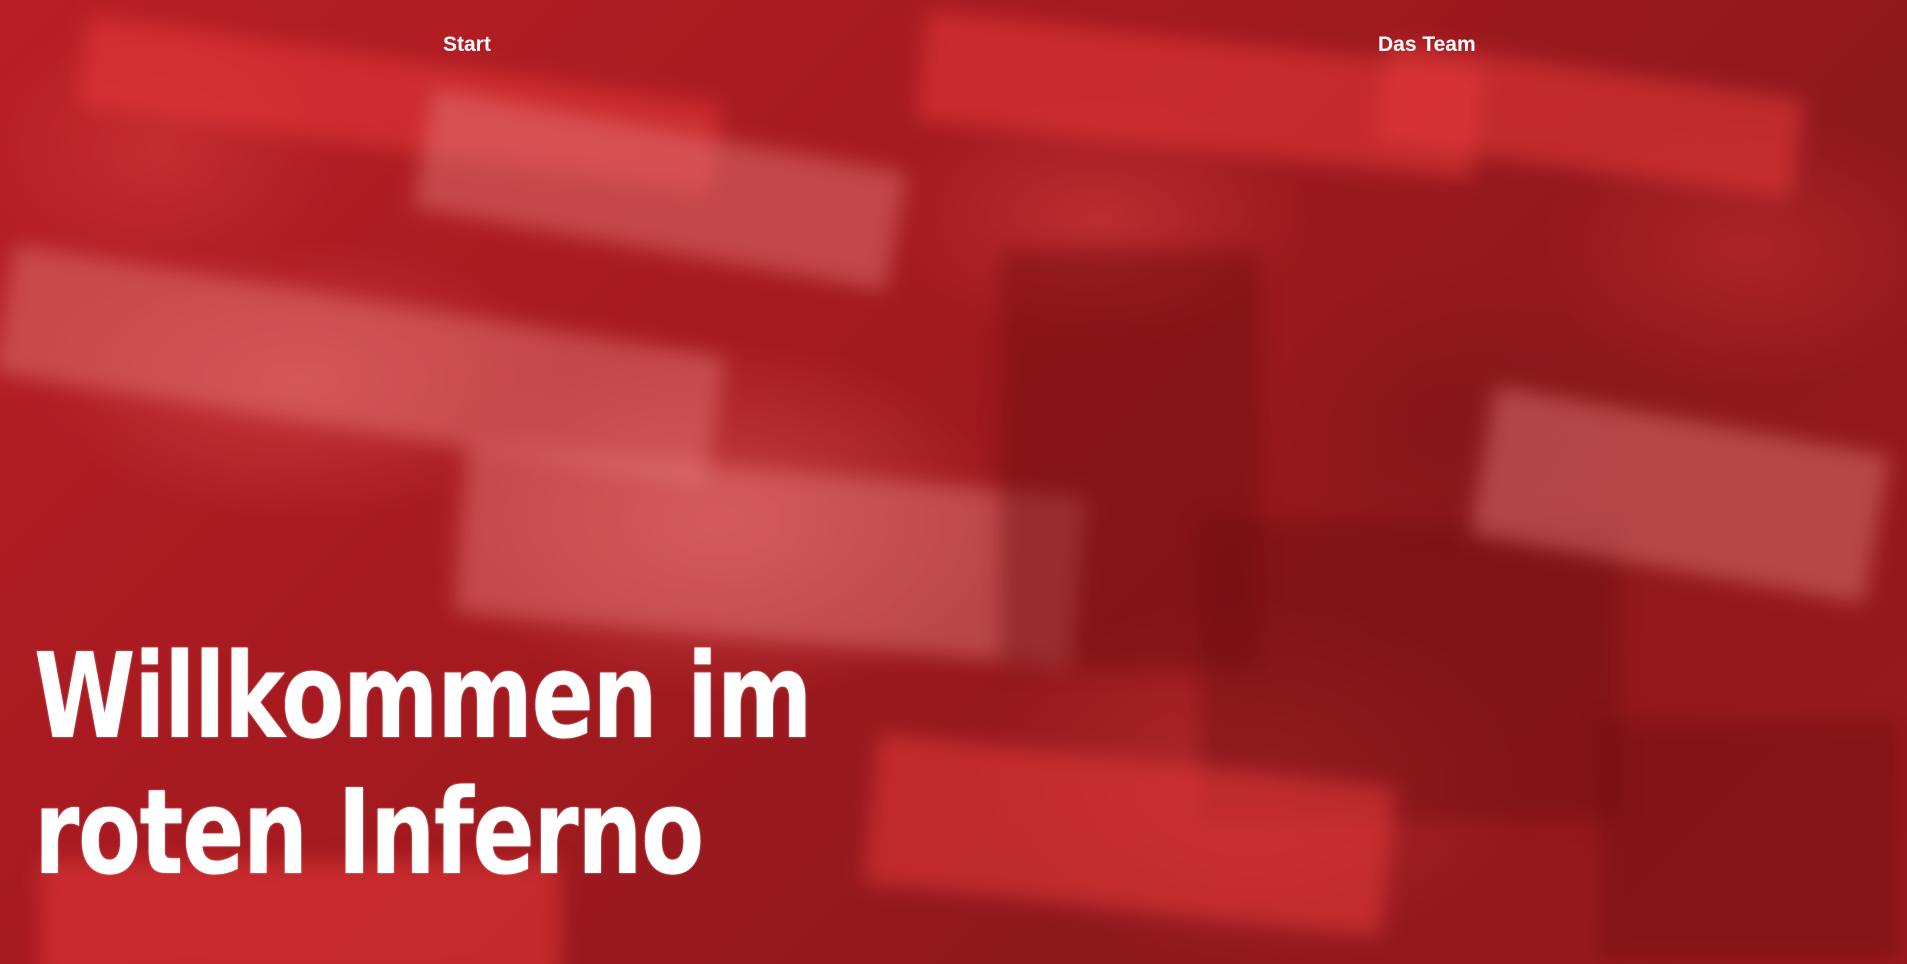 This screenshot has height=964, width=1907. I want to click on nav-link-start: Start, so click(467, 45).